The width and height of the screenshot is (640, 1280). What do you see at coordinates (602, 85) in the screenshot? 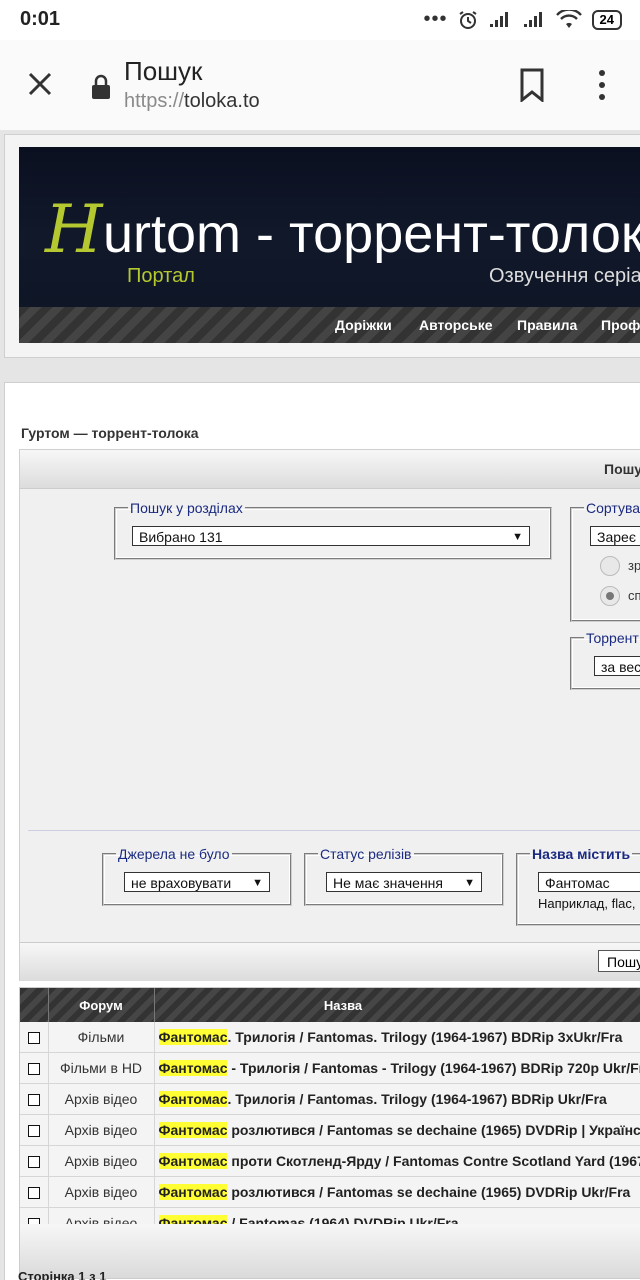
I see `more-vert-icon` at bounding box center [602, 85].